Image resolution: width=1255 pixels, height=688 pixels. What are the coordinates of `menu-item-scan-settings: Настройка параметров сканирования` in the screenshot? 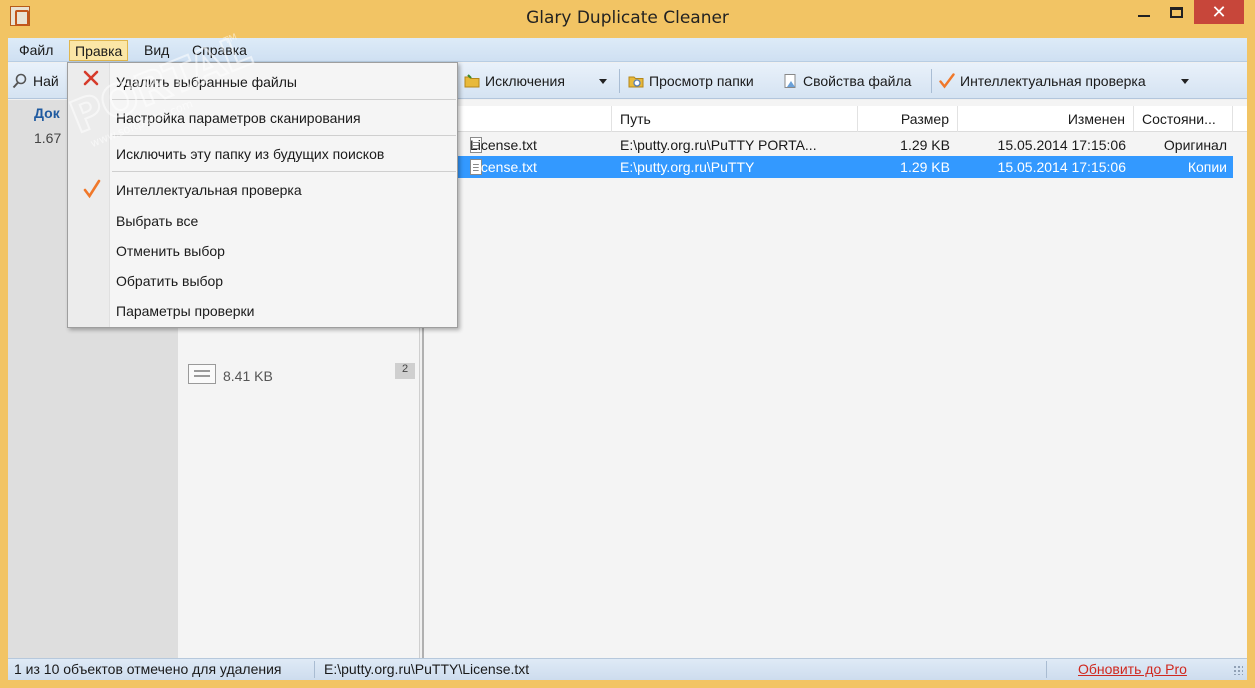 It's located at (238, 118).